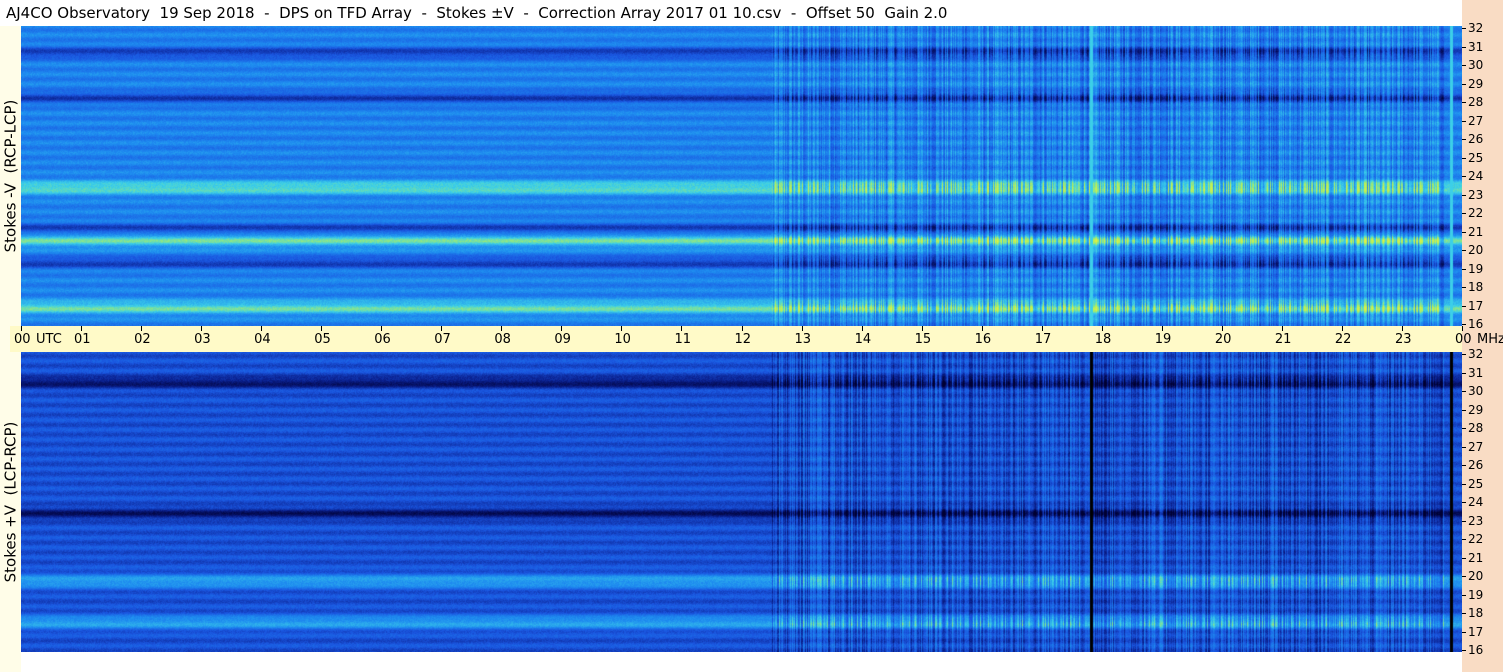 The width and height of the screenshot is (1503, 672). What do you see at coordinates (502, 339) in the screenshot?
I see `time-tick-label: 08` at bounding box center [502, 339].